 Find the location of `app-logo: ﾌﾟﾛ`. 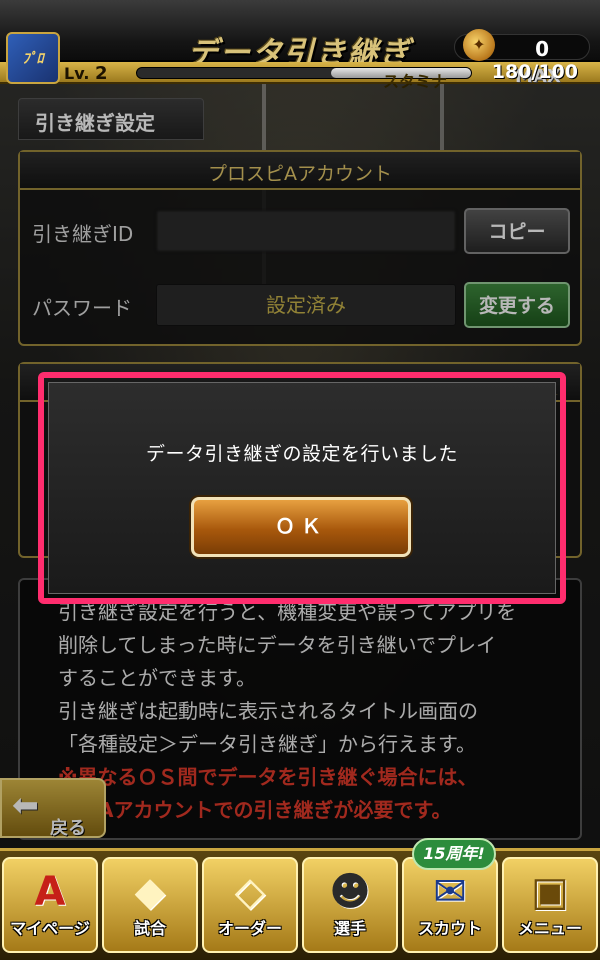

app-logo: ﾌﾟﾛ is located at coordinates (33, 58).